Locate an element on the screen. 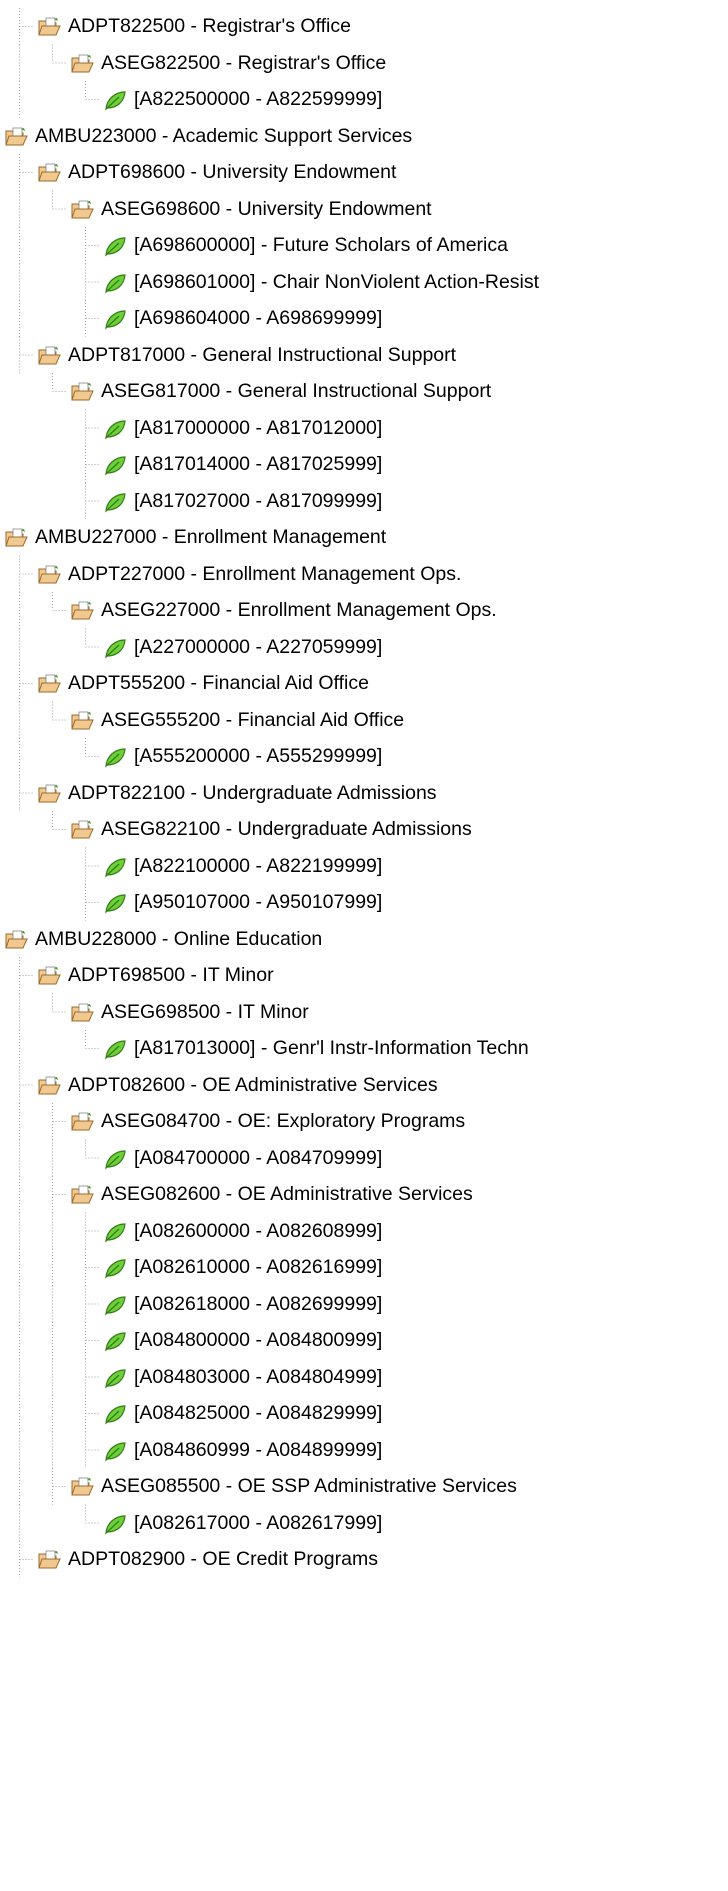 The height and width of the screenshot is (1891, 728). tree-node-folder: ASEG822500 - Registrar's Office is located at coordinates (364, 63).